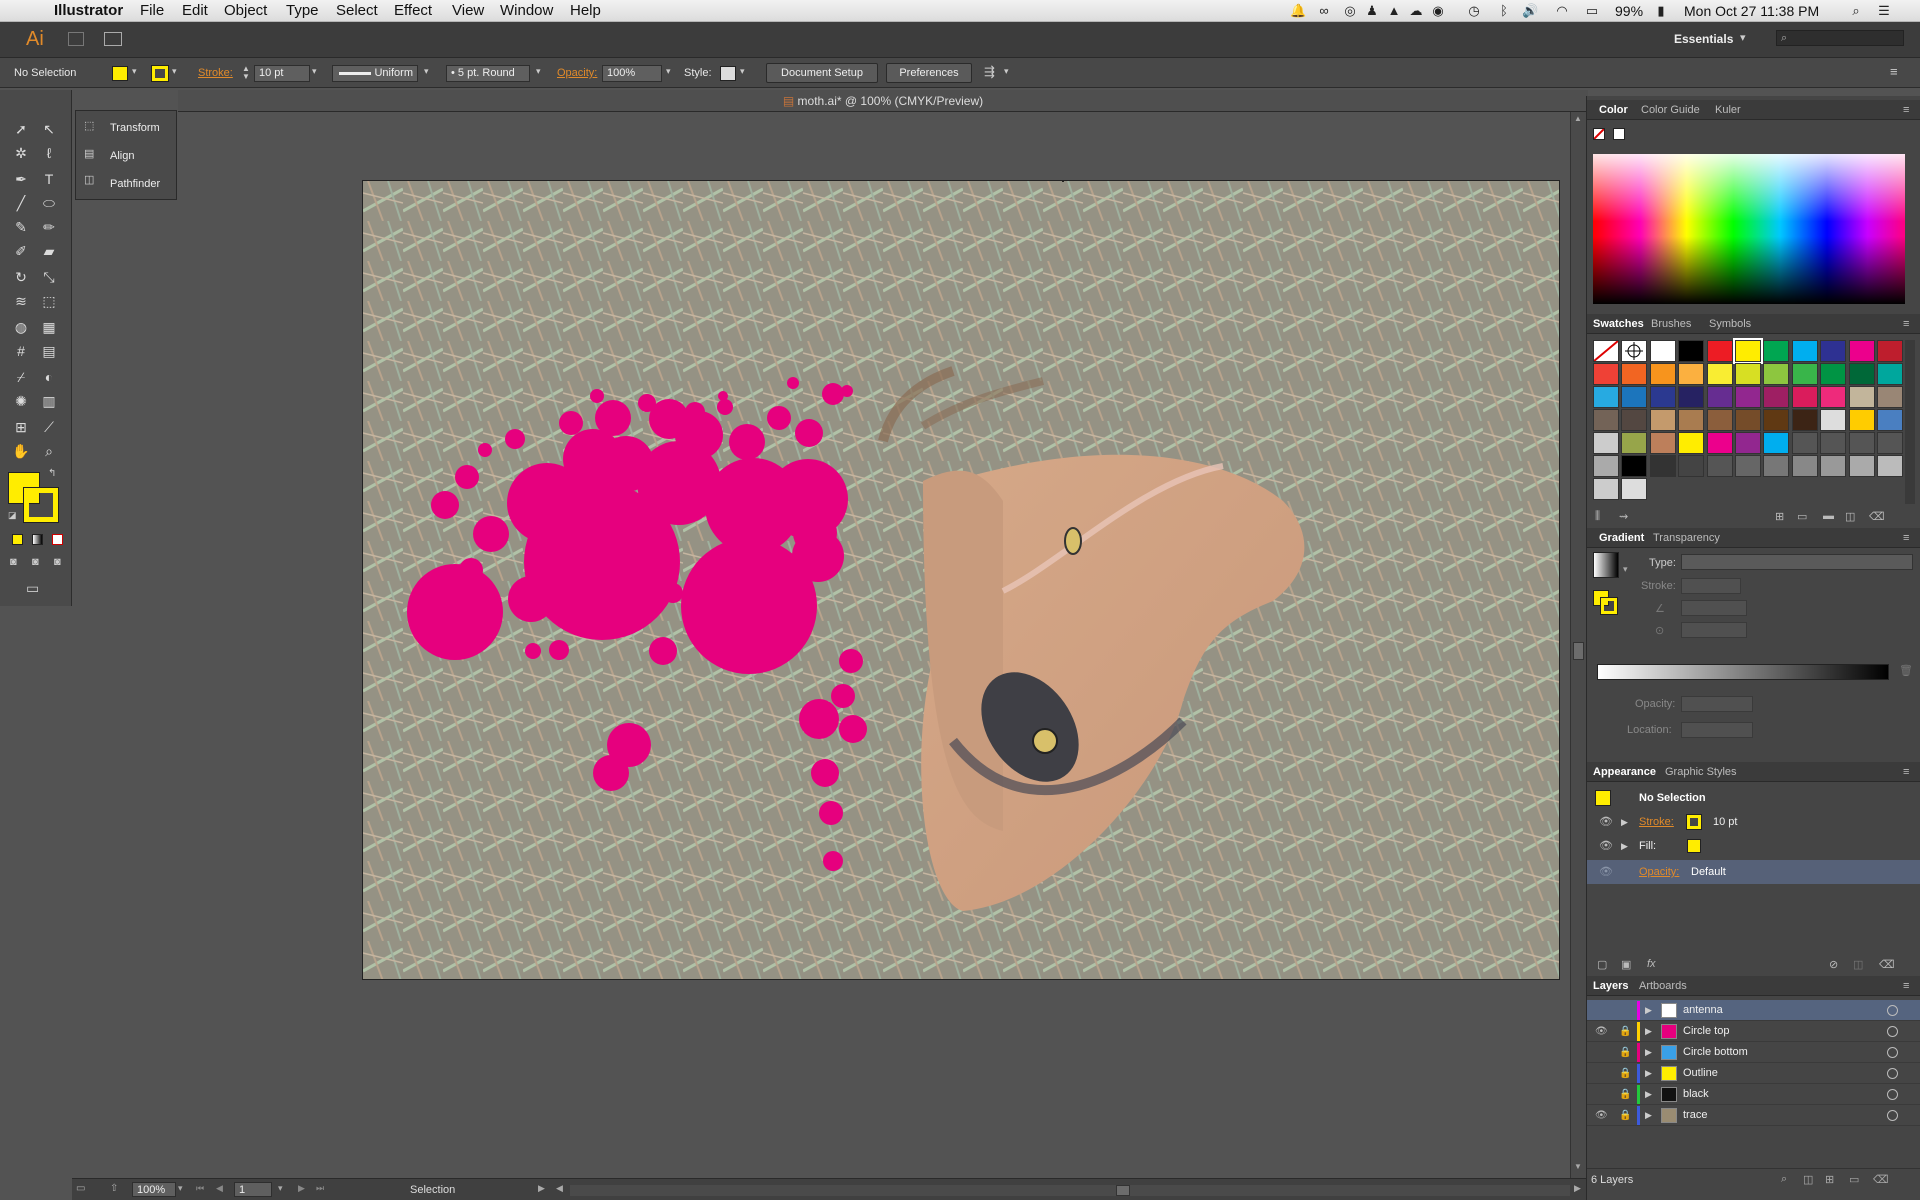 This screenshot has width=1920, height=1200. Describe the element at coordinates (122, 156) in the screenshot. I see `flyout-align: Align` at that location.